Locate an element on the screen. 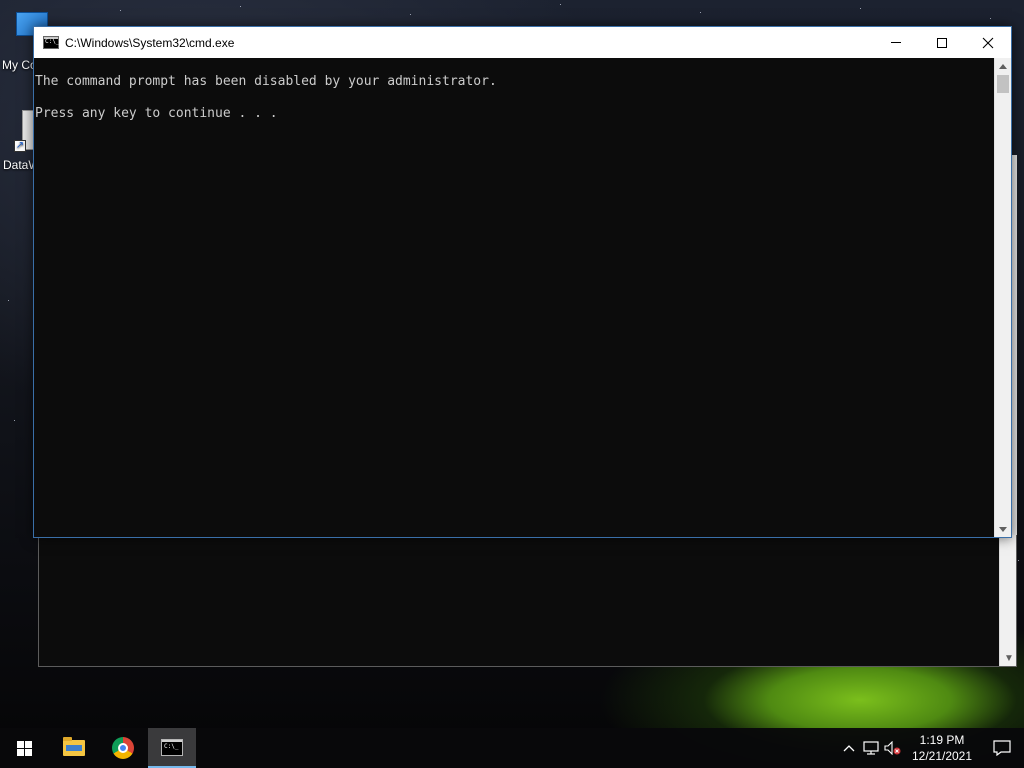 Image resolution: width=1024 pixels, height=768 pixels. scroll-down-button is located at coordinates (1003, 529).